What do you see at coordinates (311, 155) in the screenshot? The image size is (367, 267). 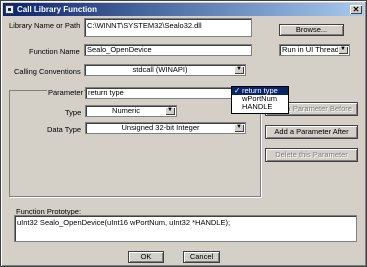 I see `delete-parameter-button: Delete this Parameter` at bounding box center [311, 155].